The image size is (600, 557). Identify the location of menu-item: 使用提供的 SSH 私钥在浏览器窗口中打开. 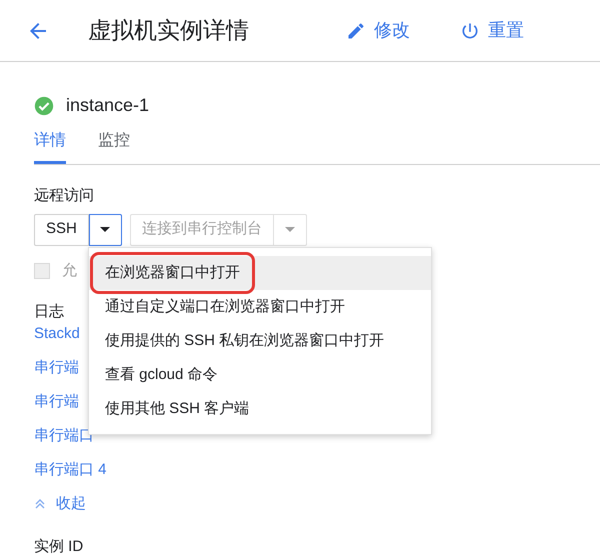
(260, 341).